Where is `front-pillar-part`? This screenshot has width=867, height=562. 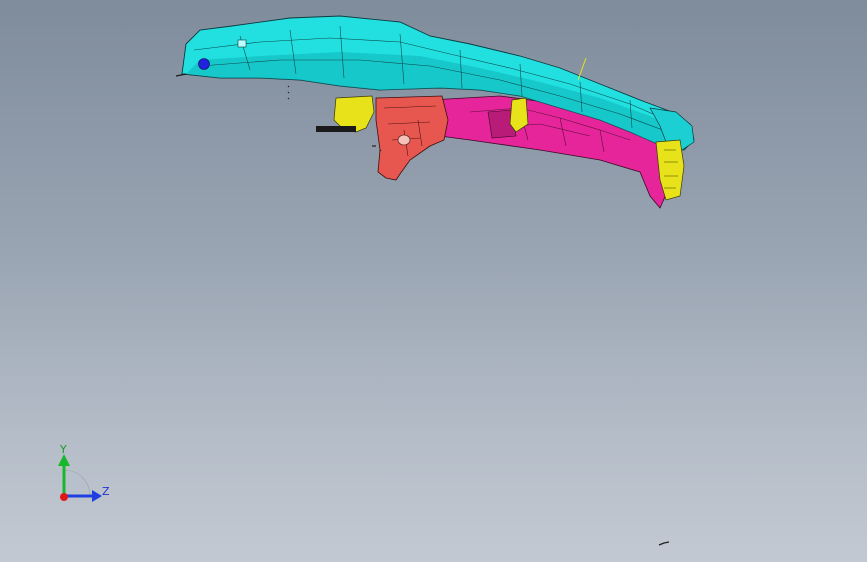
front-pillar-part is located at coordinates (412, 138).